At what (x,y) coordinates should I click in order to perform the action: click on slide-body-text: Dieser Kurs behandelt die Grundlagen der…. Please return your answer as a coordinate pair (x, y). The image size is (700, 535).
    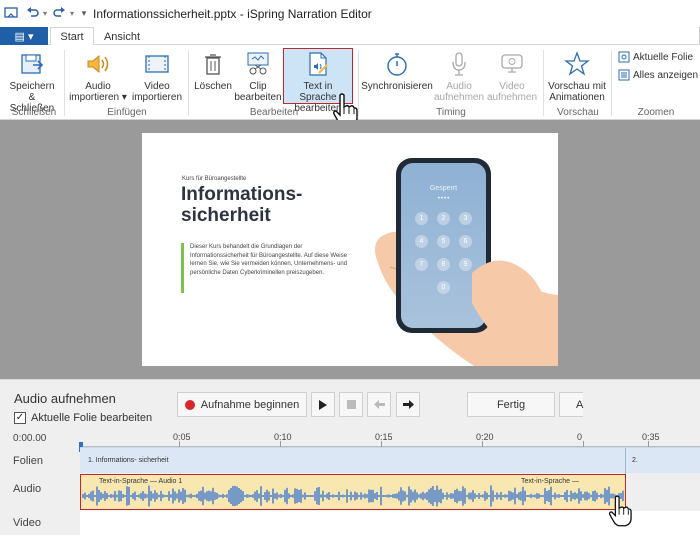
    Looking at the image, I should click on (269, 260).